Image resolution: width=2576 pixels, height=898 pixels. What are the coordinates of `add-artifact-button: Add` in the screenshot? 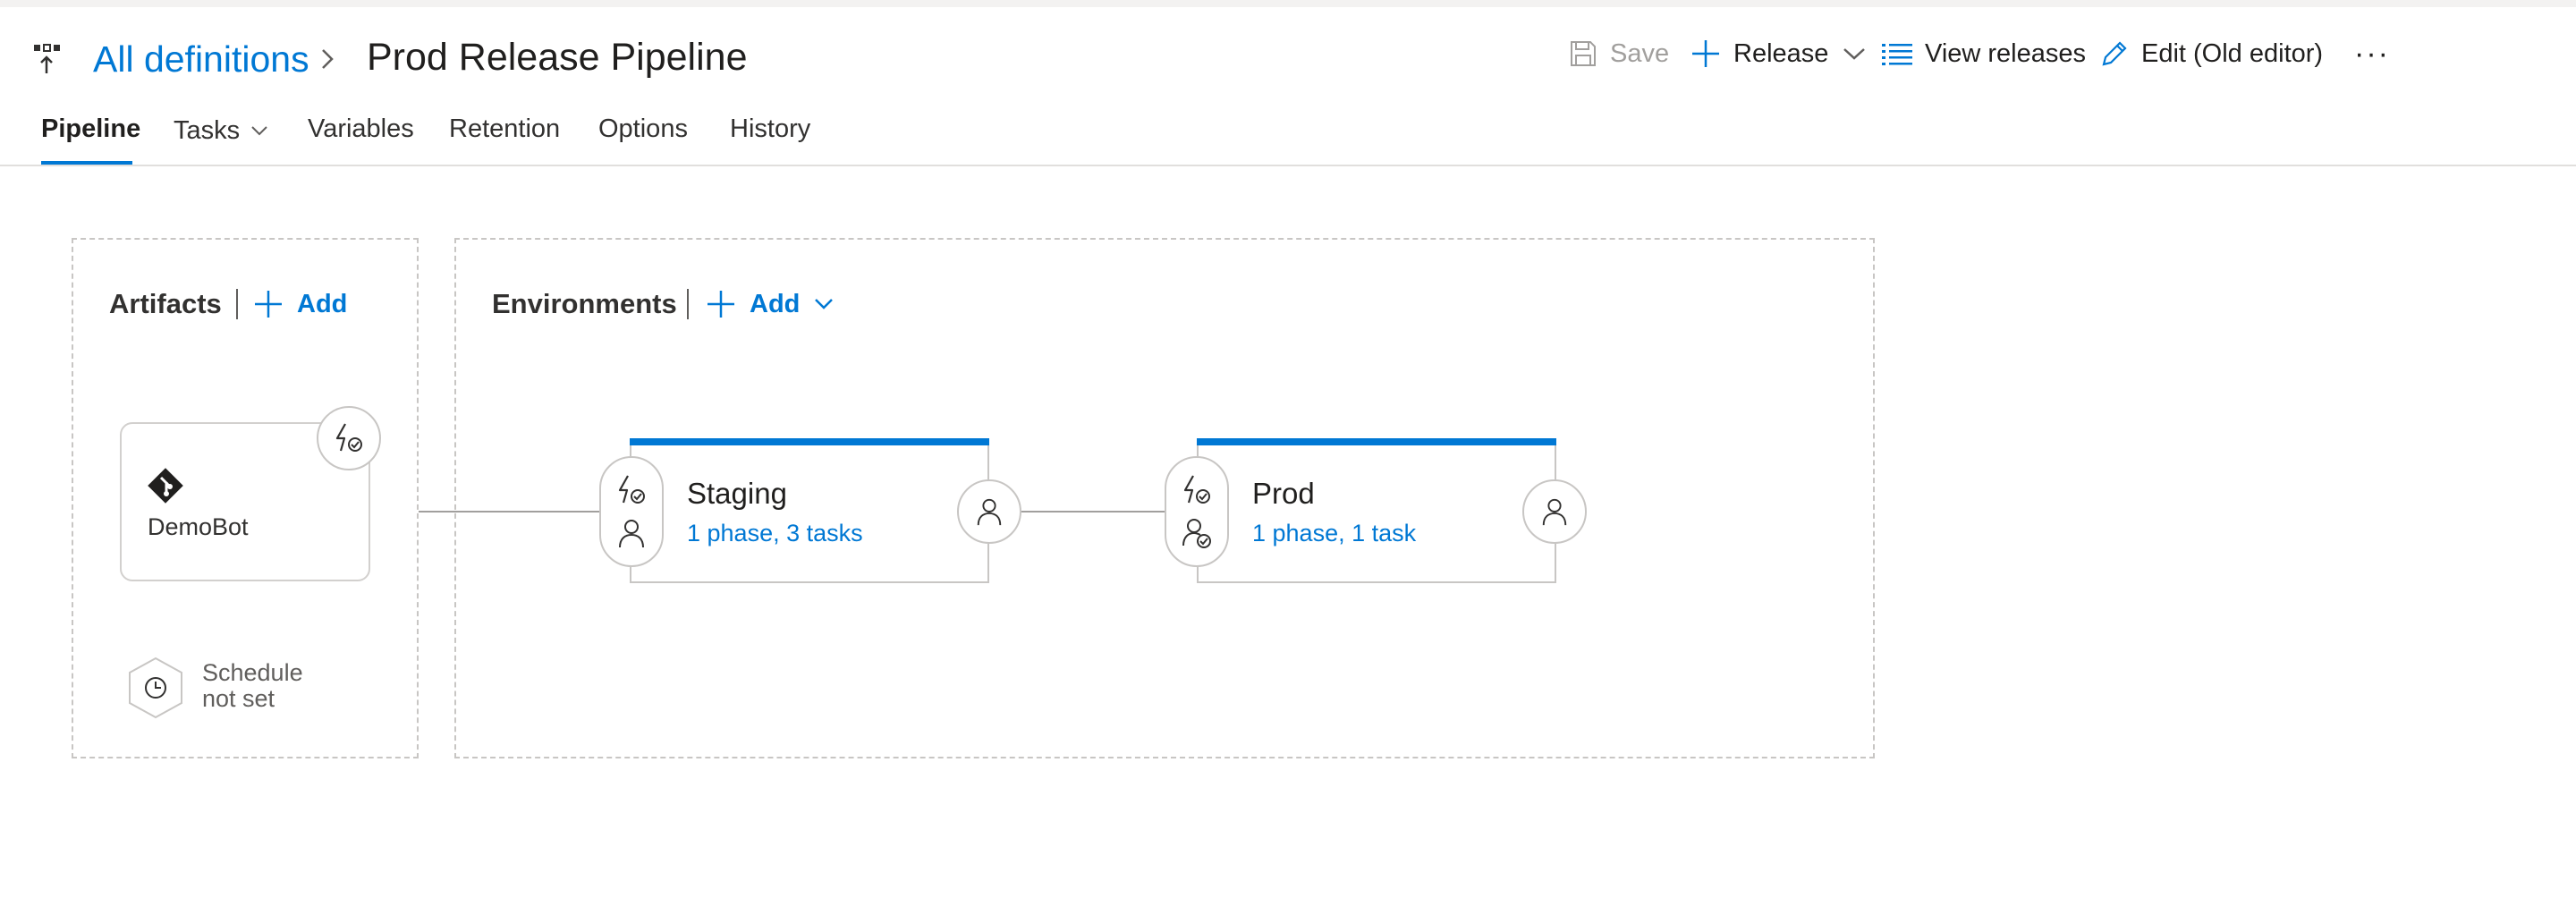 It's located at (300, 304).